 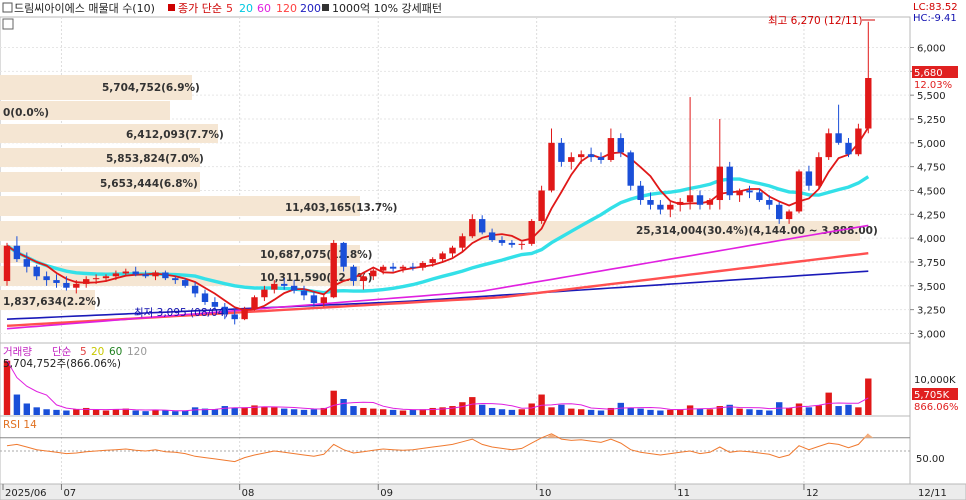 What do you see at coordinates (8, 24) in the screenshot?
I see `grid-toggle-icon` at bounding box center [8, 24].